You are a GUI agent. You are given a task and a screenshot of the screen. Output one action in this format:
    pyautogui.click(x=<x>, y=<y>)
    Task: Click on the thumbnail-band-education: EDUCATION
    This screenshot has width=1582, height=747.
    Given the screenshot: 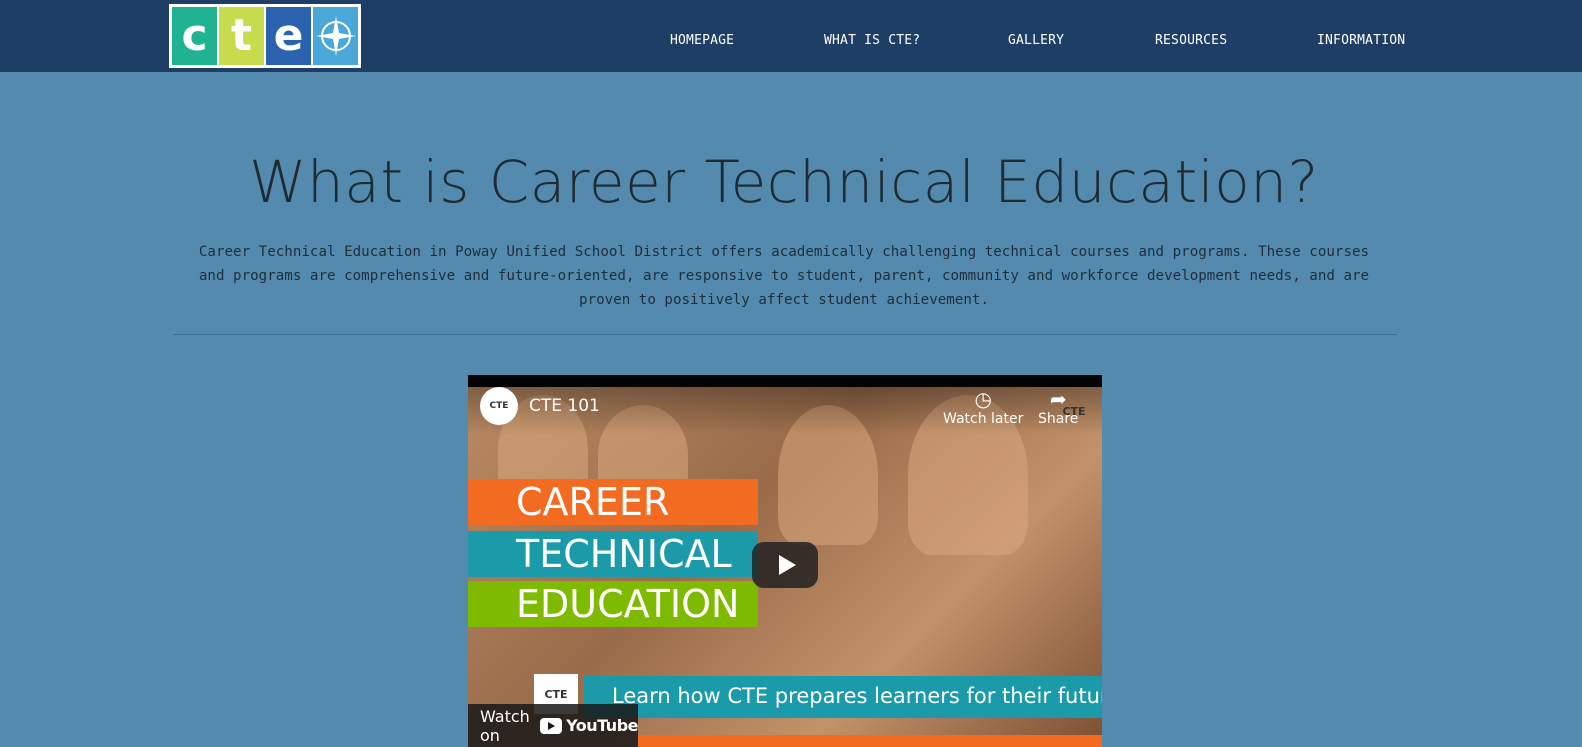 What is the action you would take?
    pyautogui.click(x=613, y=604)
    